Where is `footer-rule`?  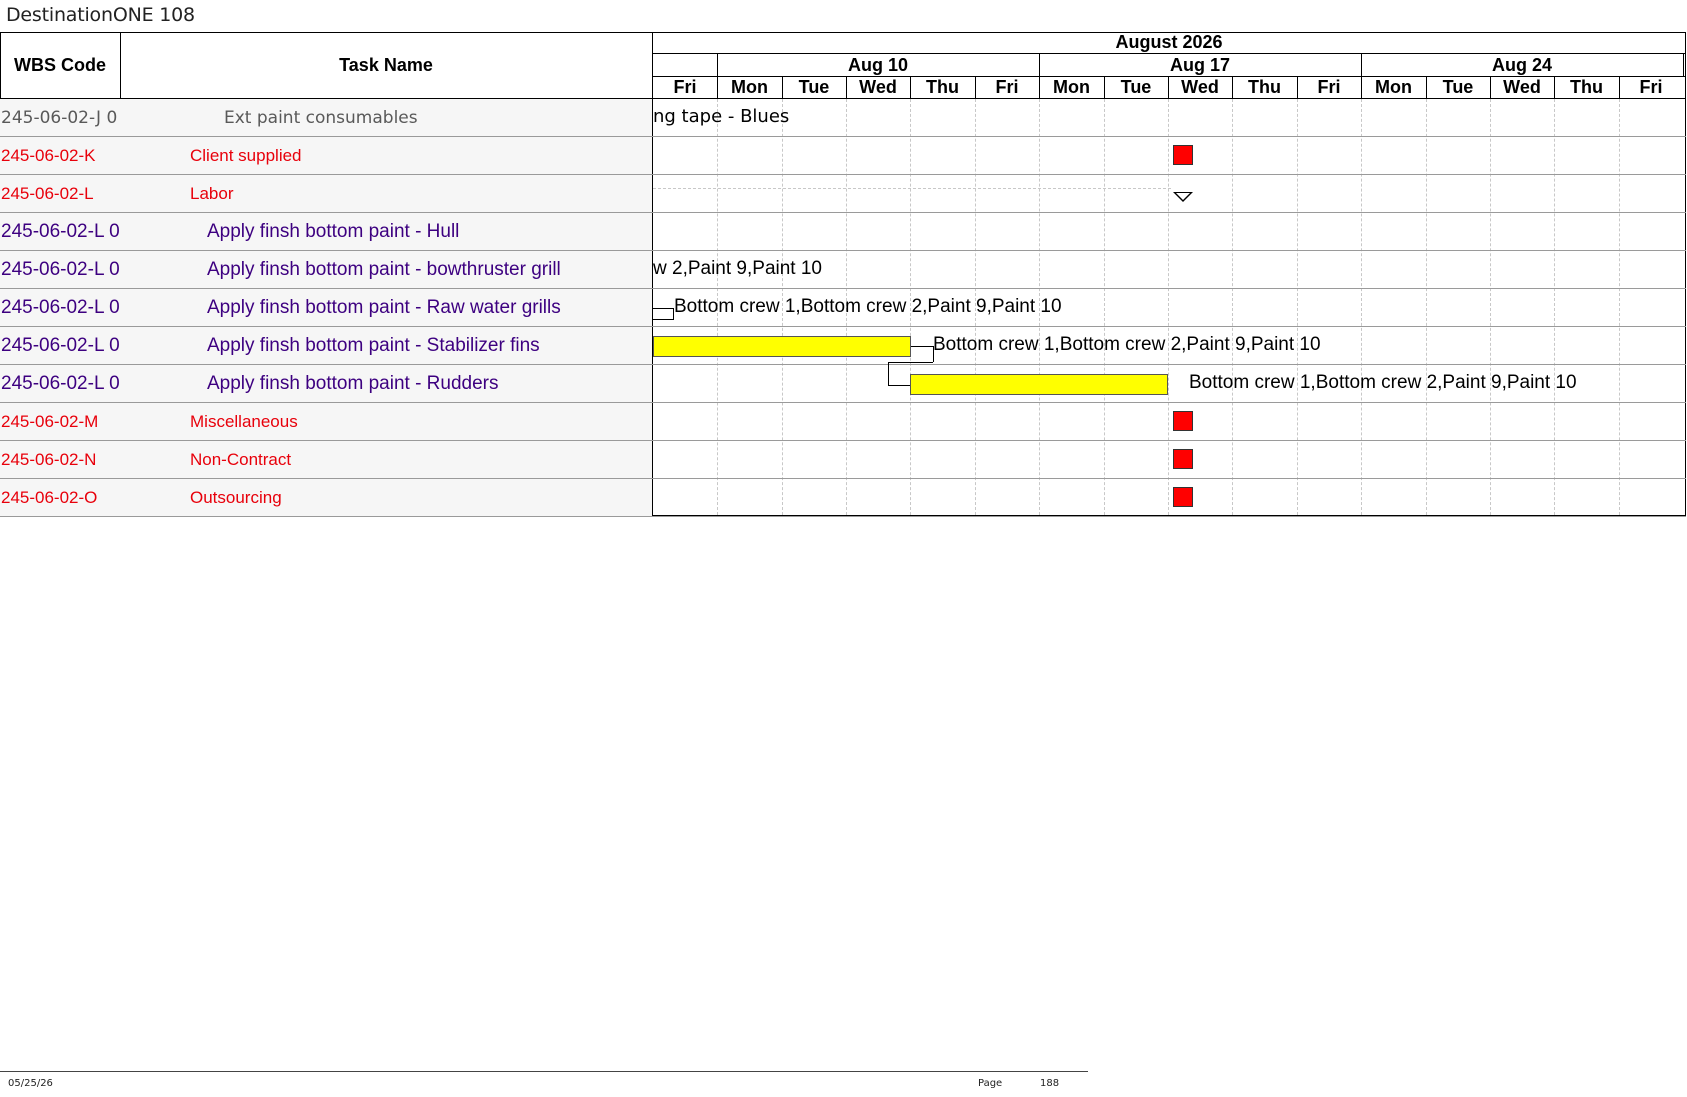 footer-rule is located at coordinates (544, 1071).